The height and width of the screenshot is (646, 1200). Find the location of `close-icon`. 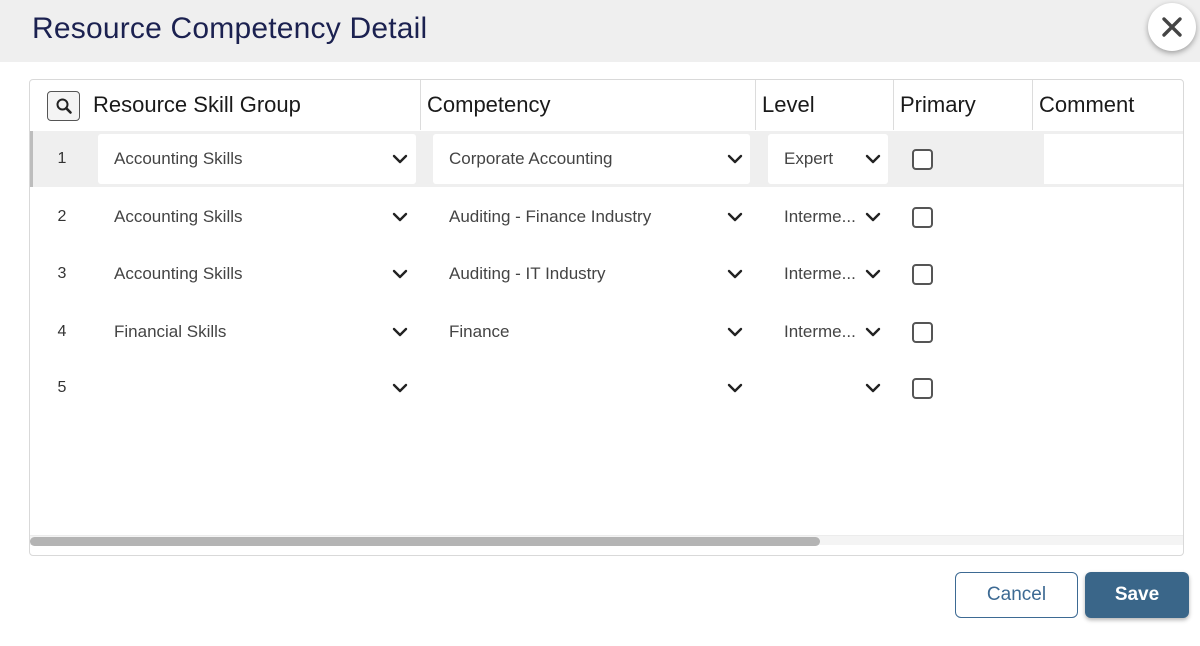

close-icon is located at coordinates (1172, 27).